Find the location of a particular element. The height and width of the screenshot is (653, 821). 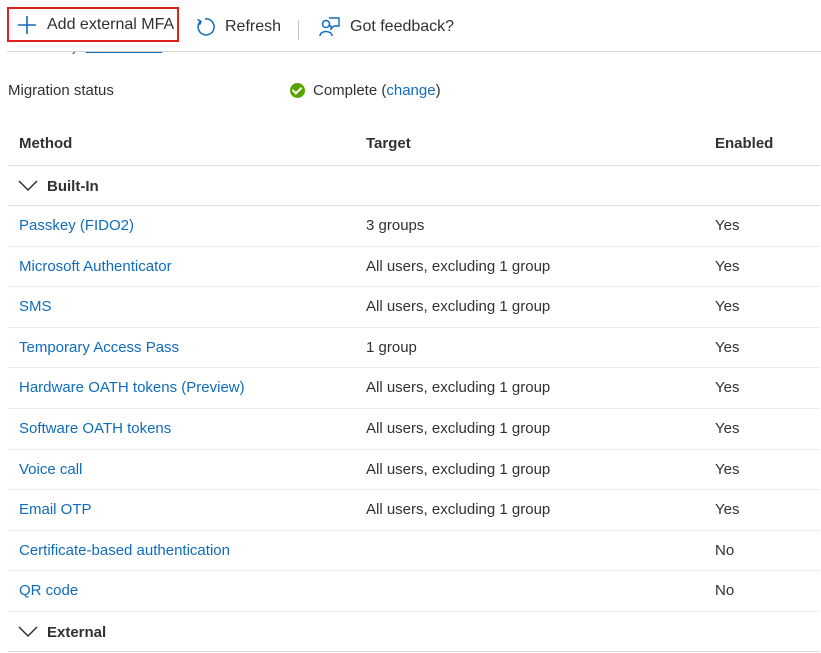

migration-status-text: Complete is located at coordinates (345, 90).